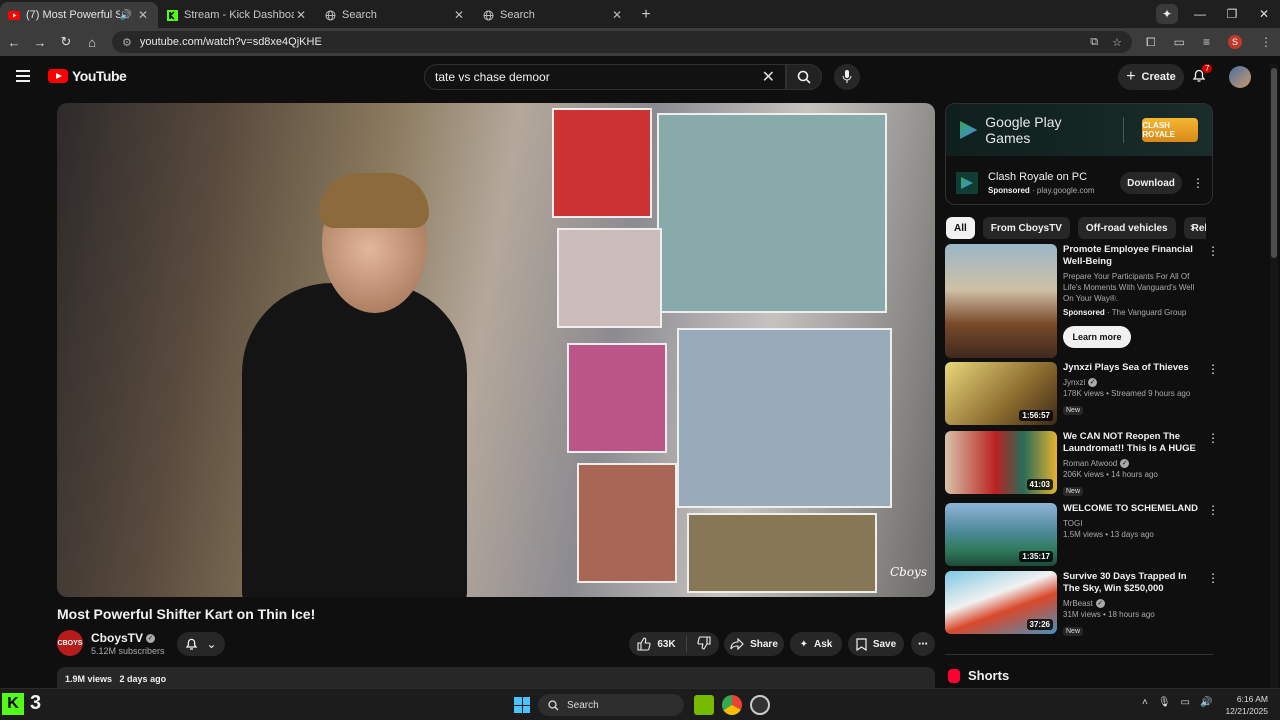  I want to click on sponsored-thumbnail, so click(1001, 301).